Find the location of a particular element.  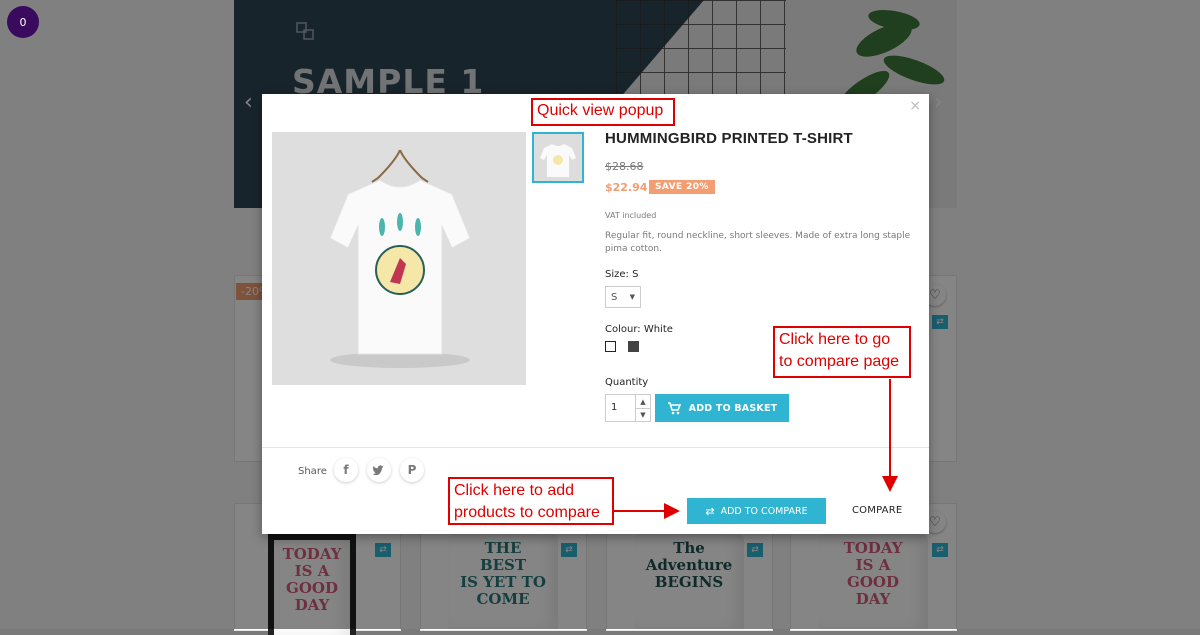

current-price: $22.94 is located at coordinates (626, 187).